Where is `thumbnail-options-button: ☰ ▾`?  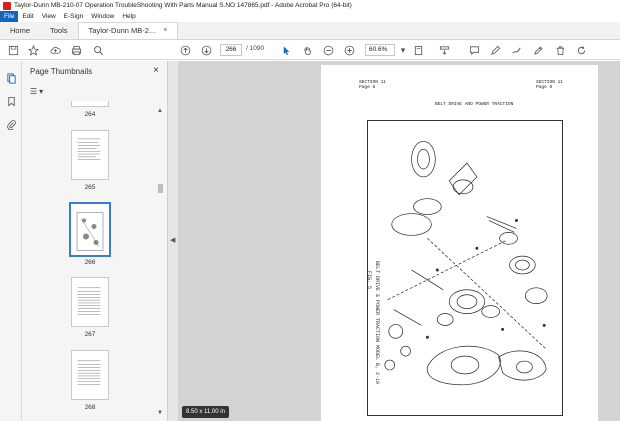
thumbnail-options-button: ☰ ▾ is located at coordinates (36, 91).